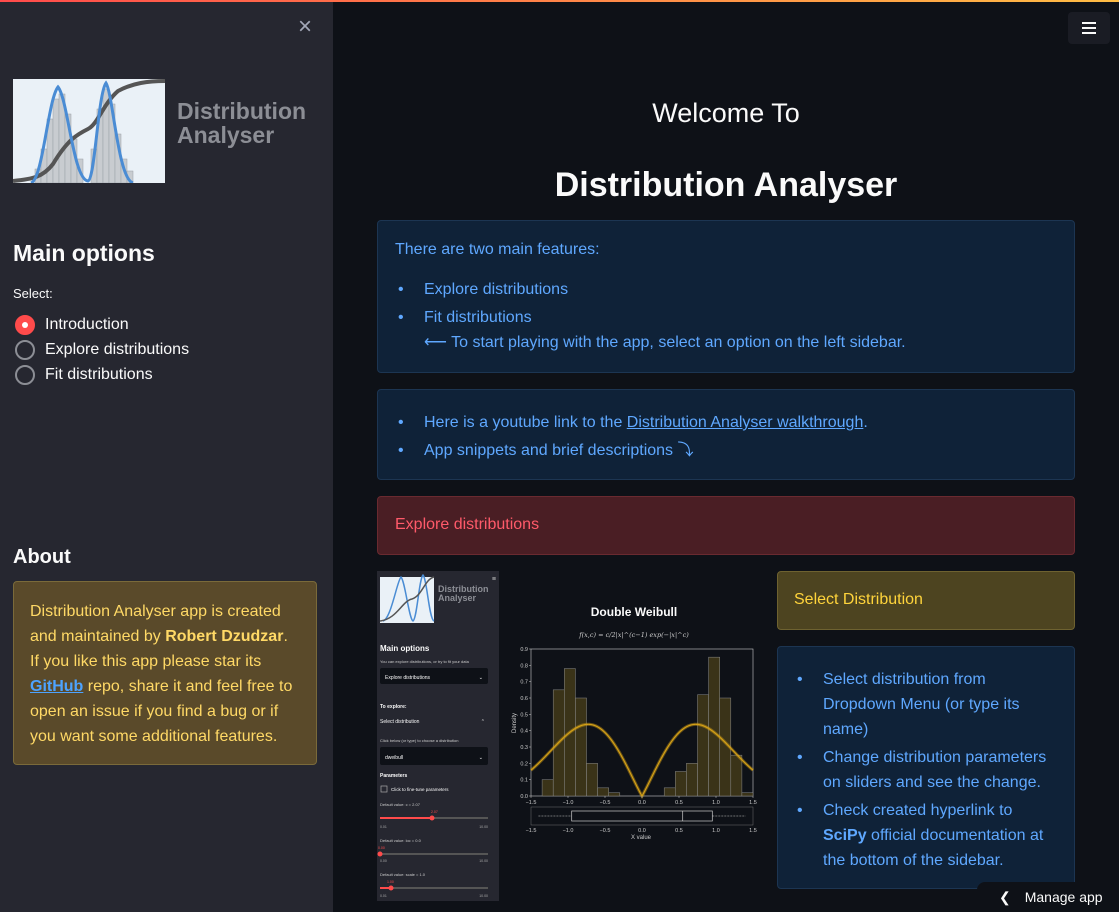 Image resolution: width=1119 pixels, height=912 pixels. What do you see at coordinates (400, 722) in the screenshot?
I see `snippet-select-distribution: Select distribution` at bounding box center [400, 722].